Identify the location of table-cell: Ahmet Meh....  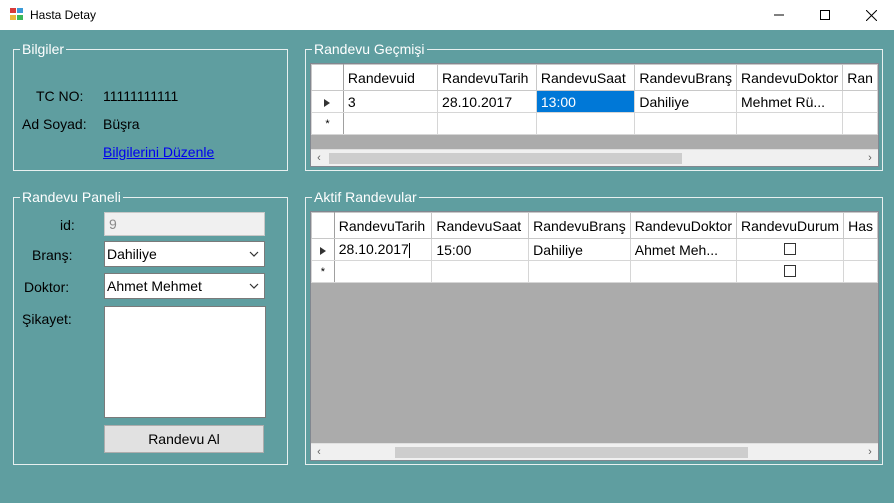
(683, 249).